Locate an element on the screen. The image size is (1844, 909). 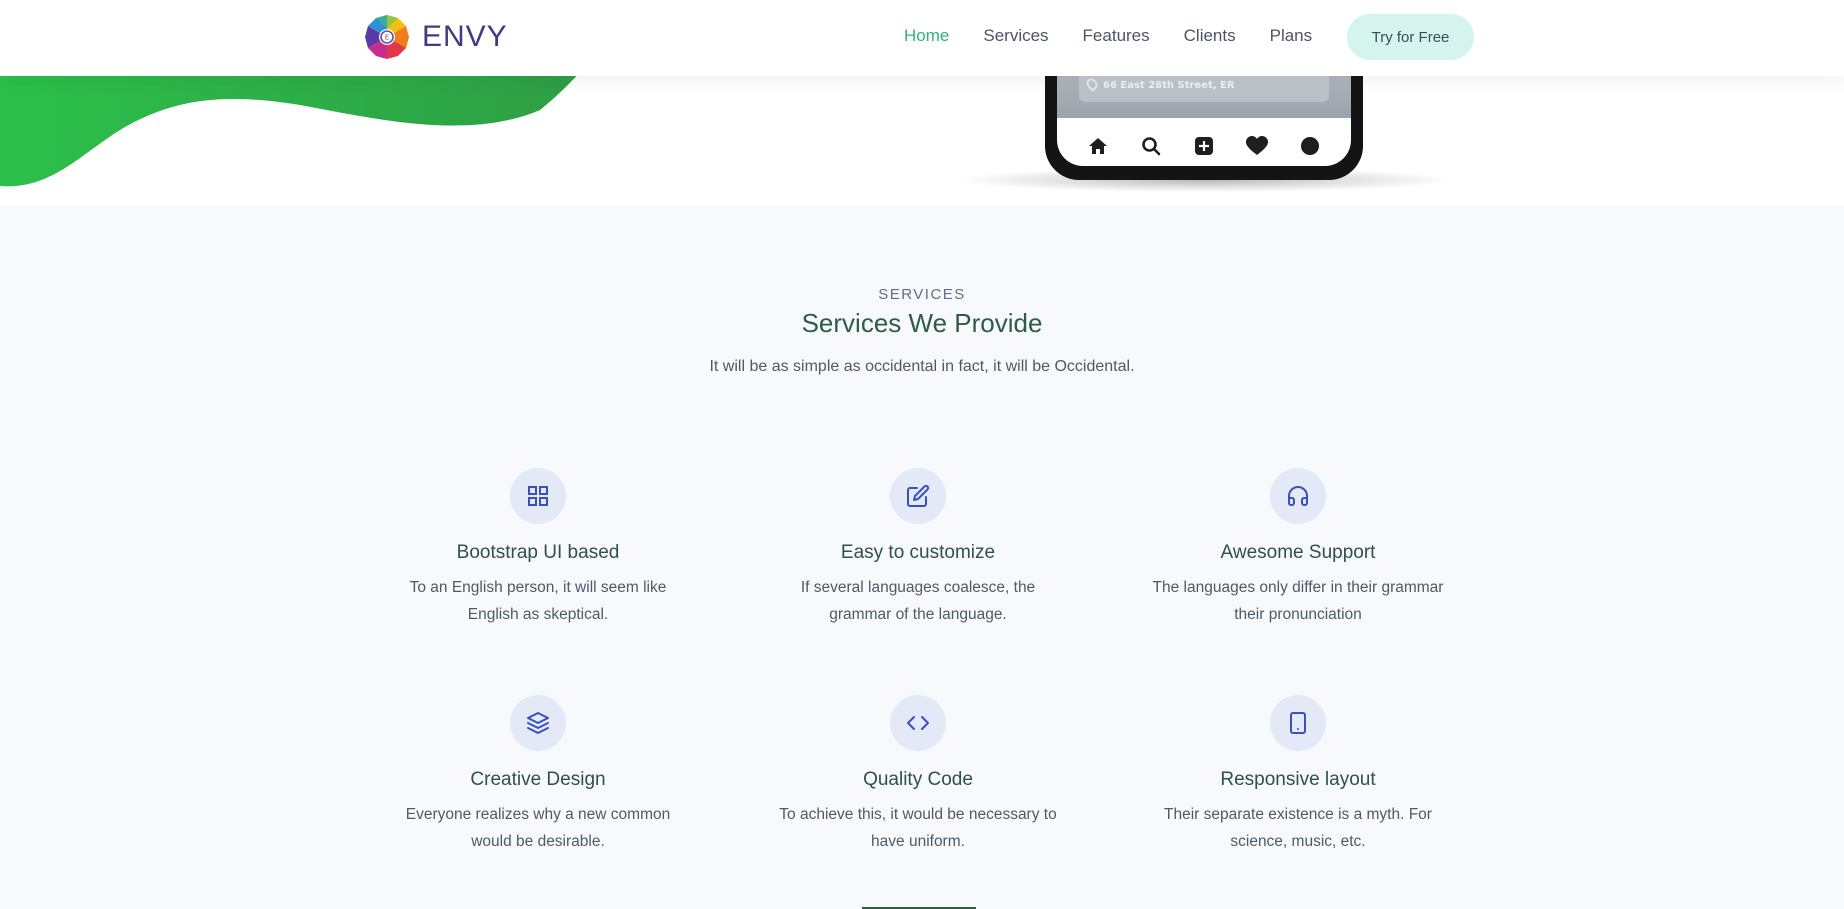
layers-icon is located at coordinates (538, 723).